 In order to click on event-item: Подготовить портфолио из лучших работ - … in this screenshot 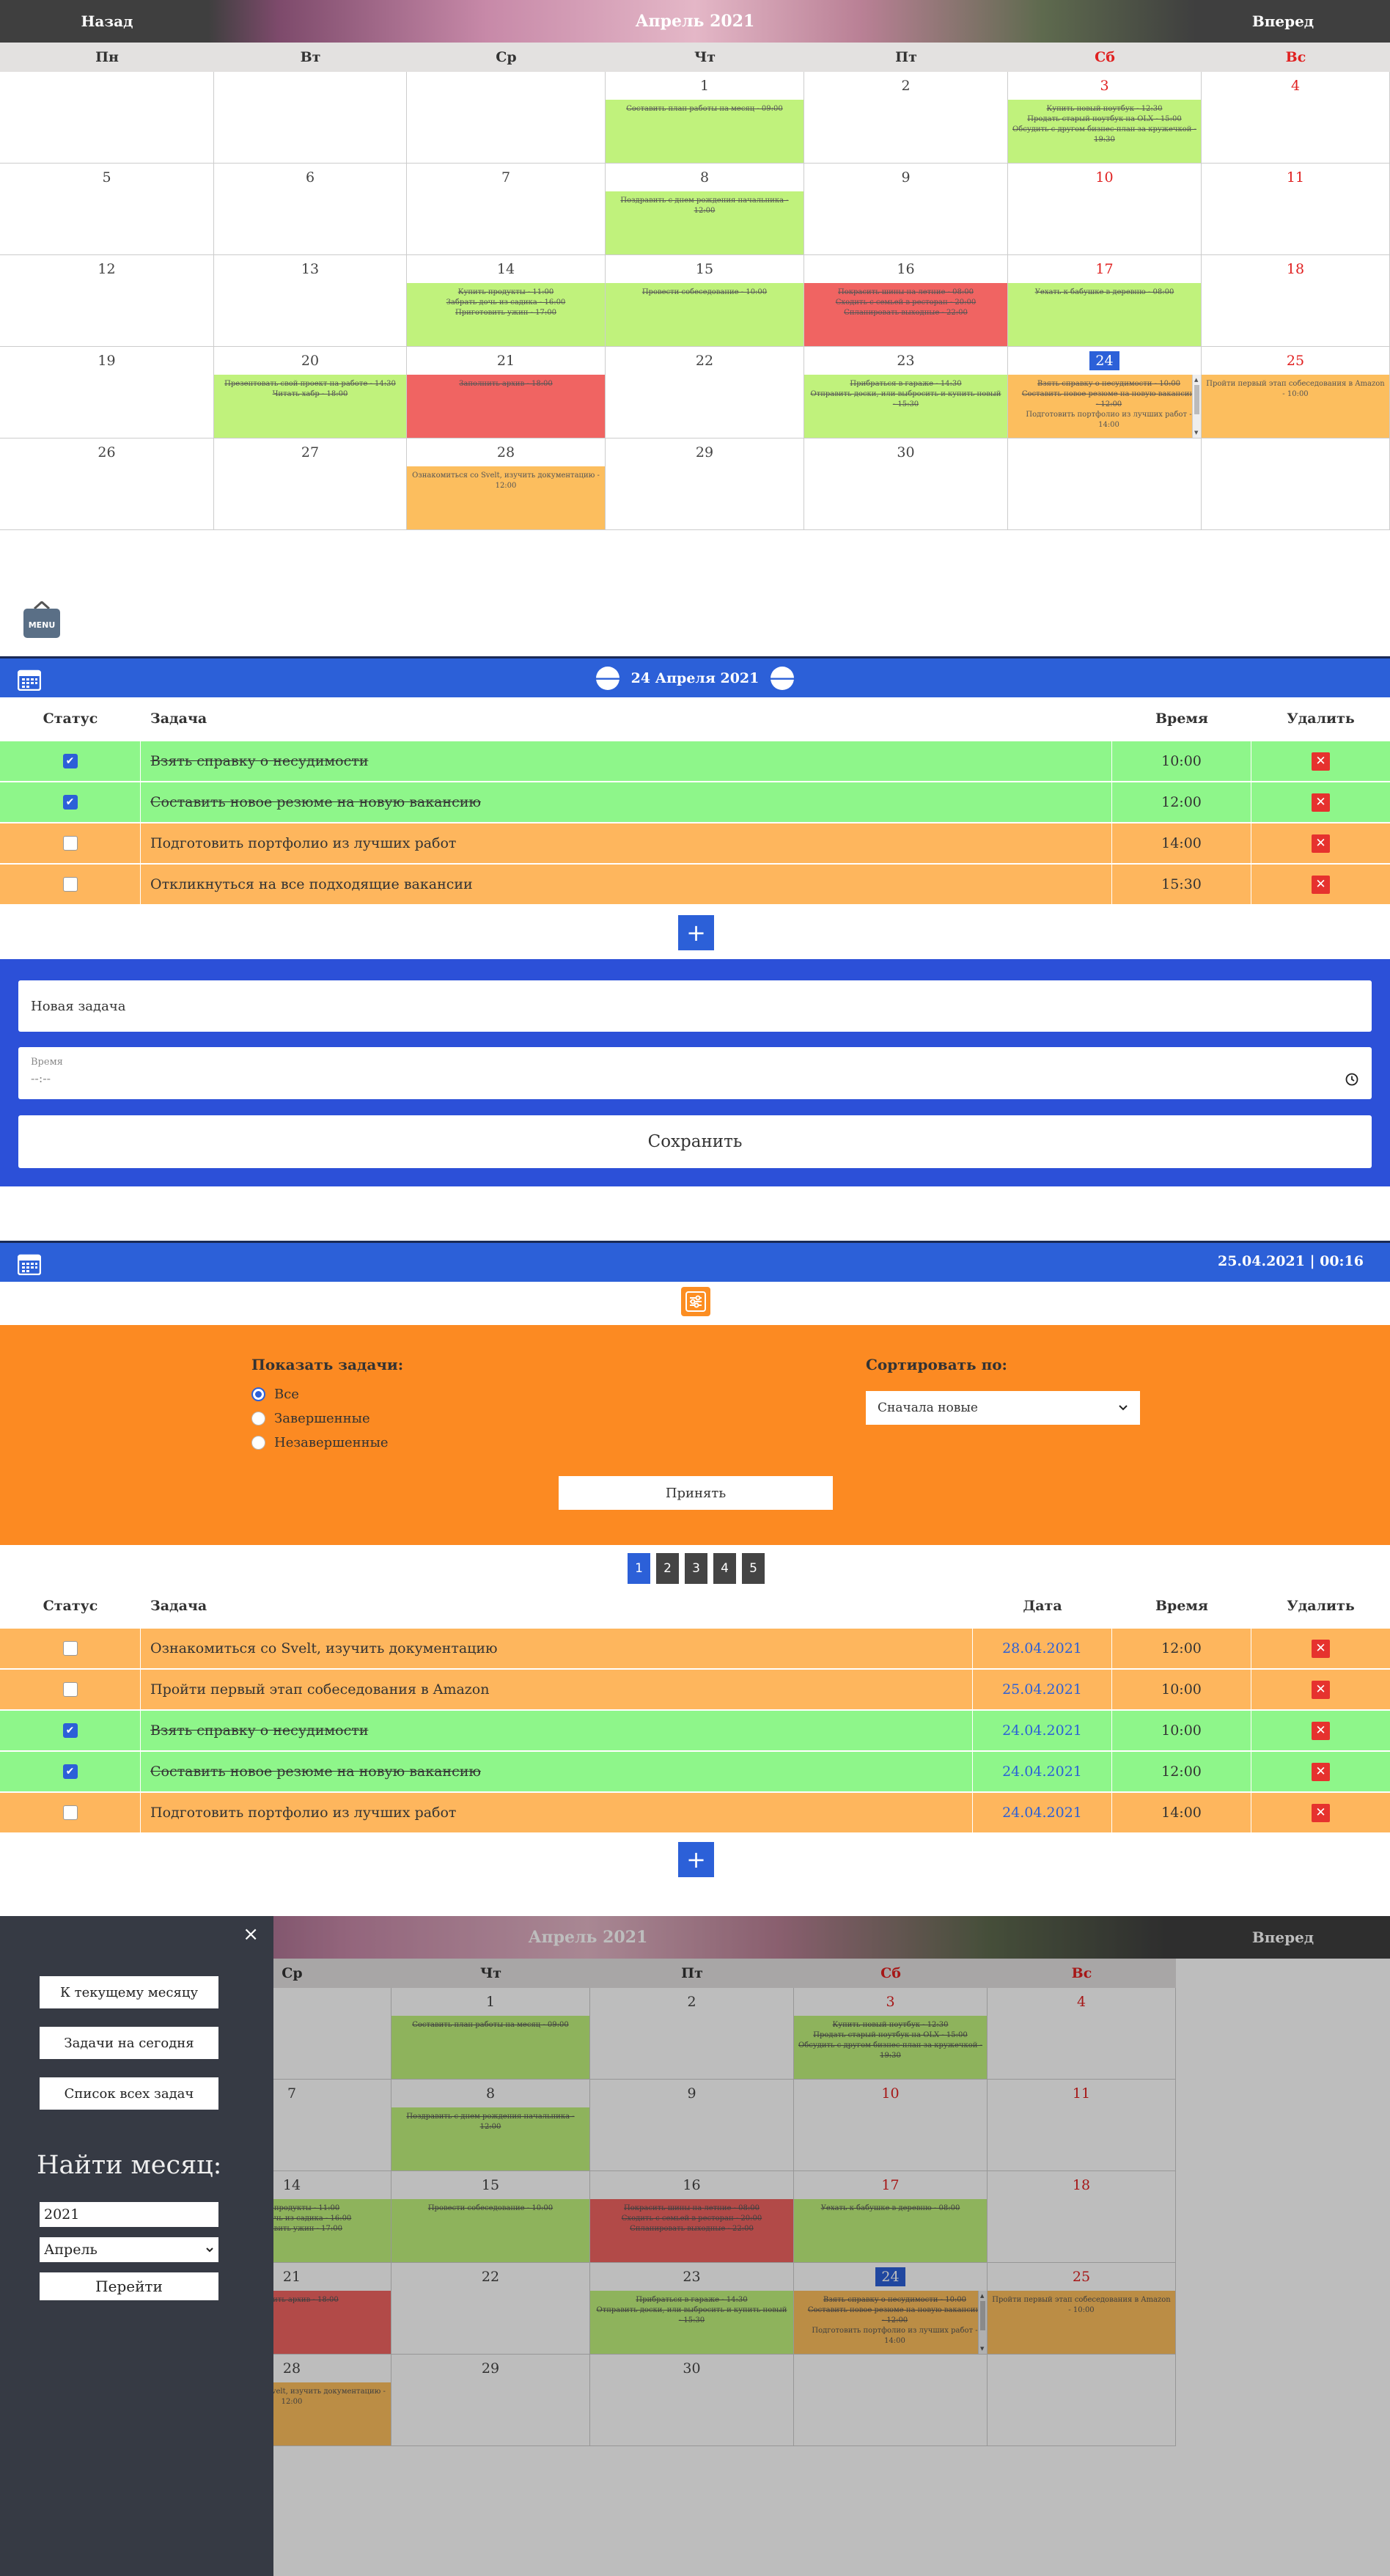, I will do `click(1108, 420)`.